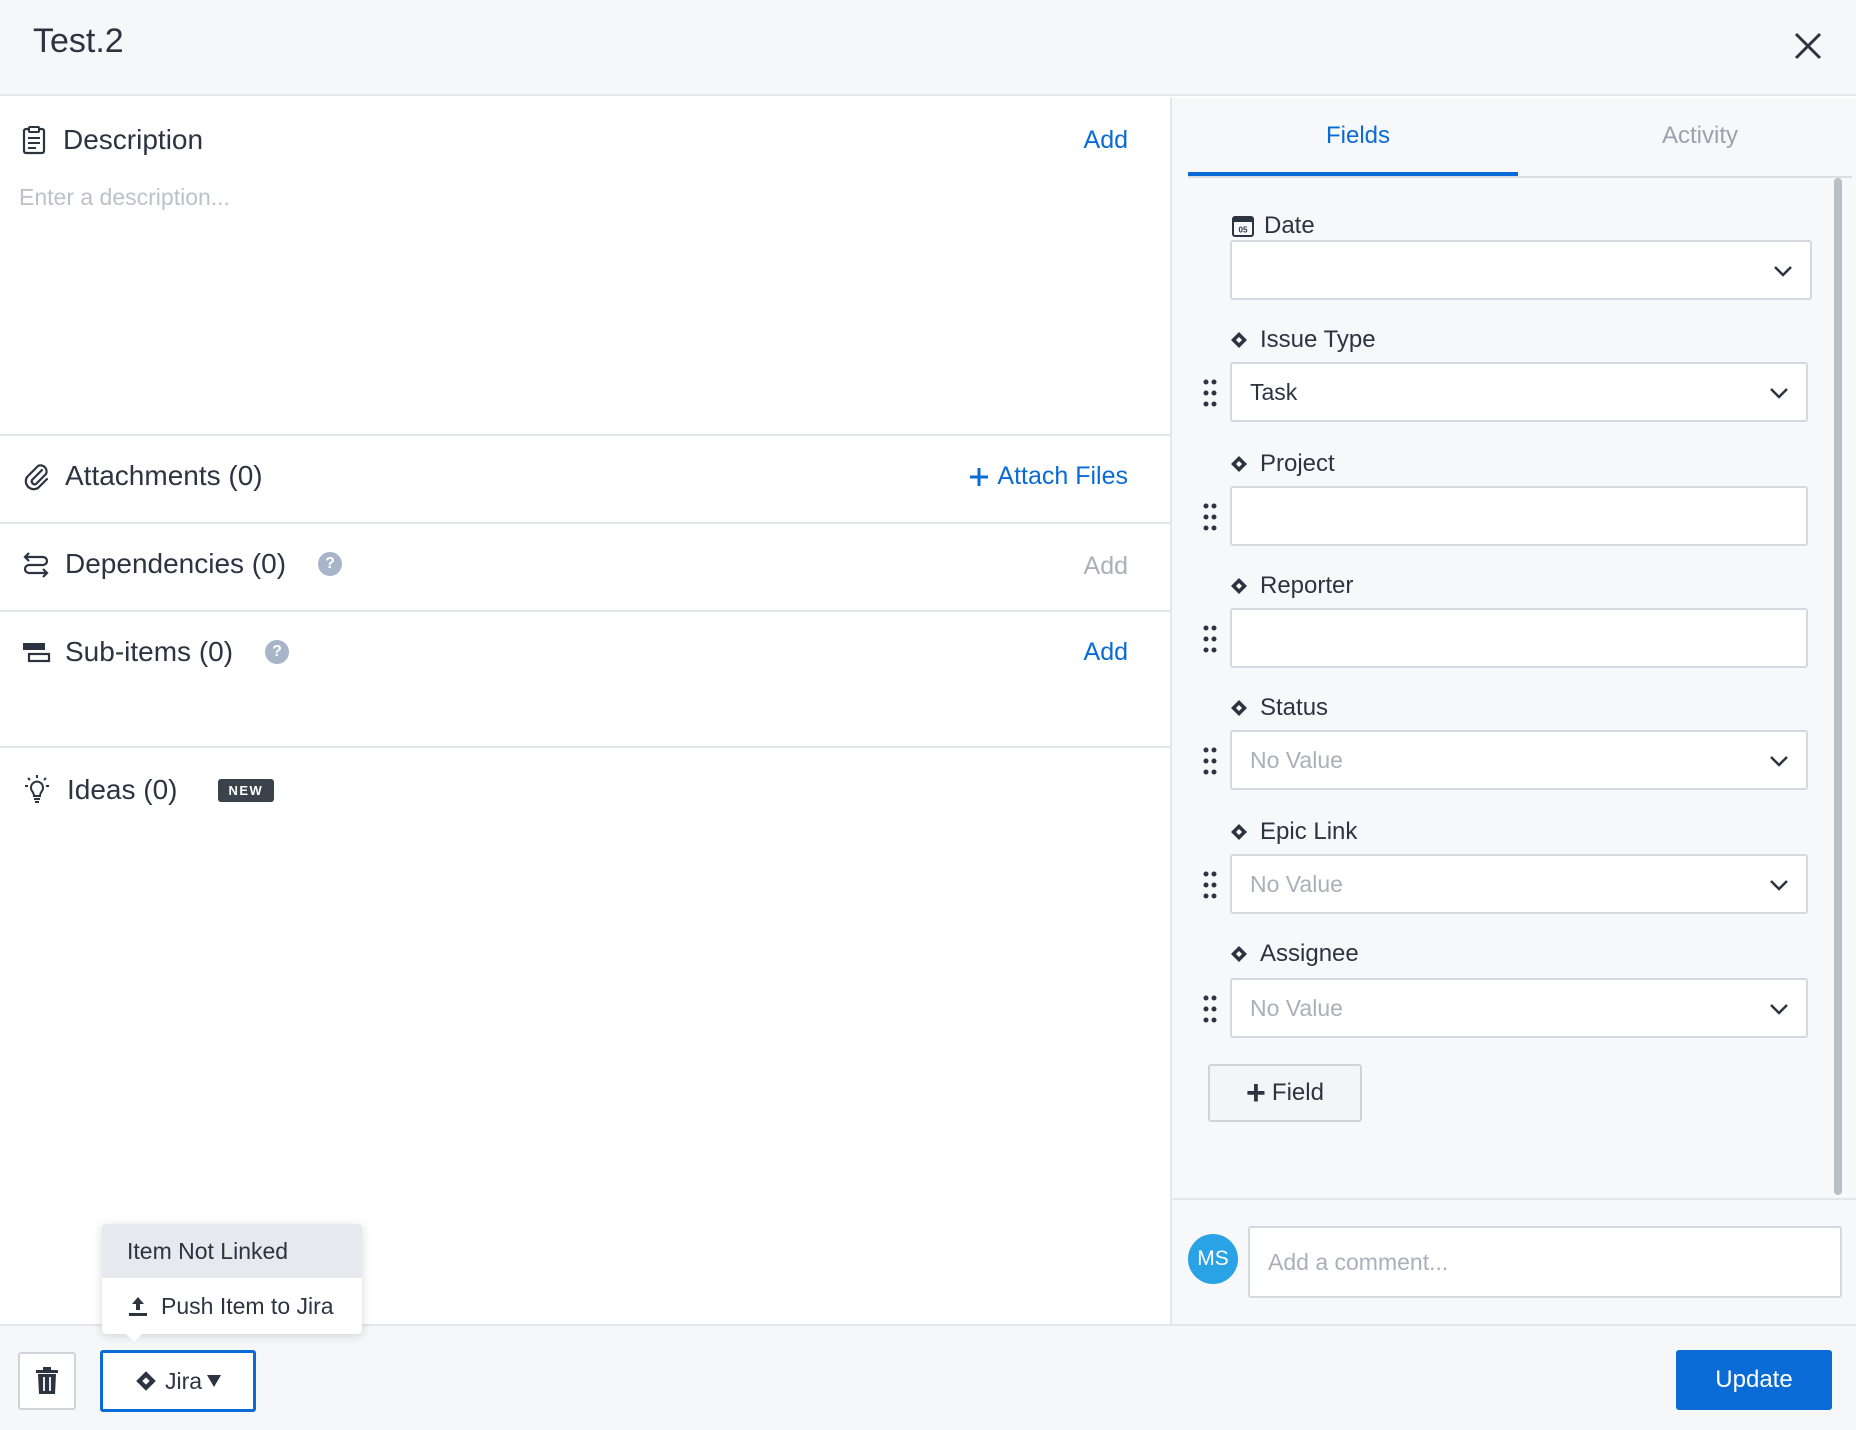  What do you see at coordinates (277, 652) in the screenshot?
I see `subitems-help-icon: ?` at bounding box center [277, 652].